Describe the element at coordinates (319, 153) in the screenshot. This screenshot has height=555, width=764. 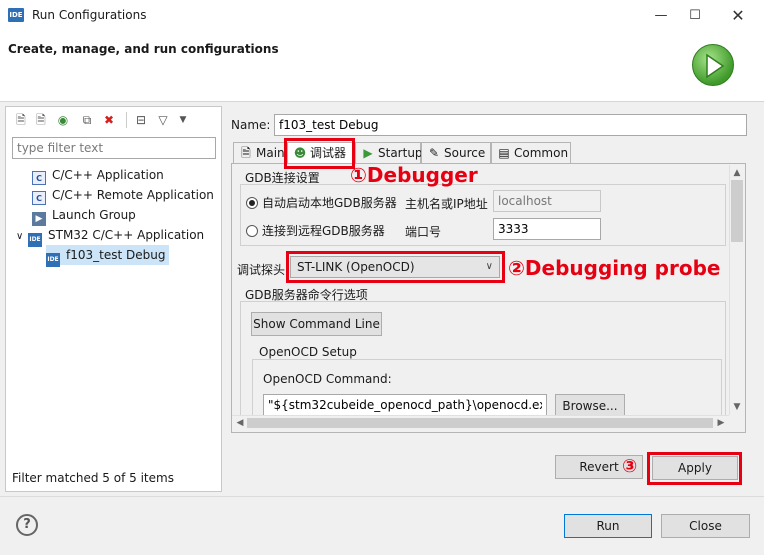
I see `debugger-tab-highlight` at that location.